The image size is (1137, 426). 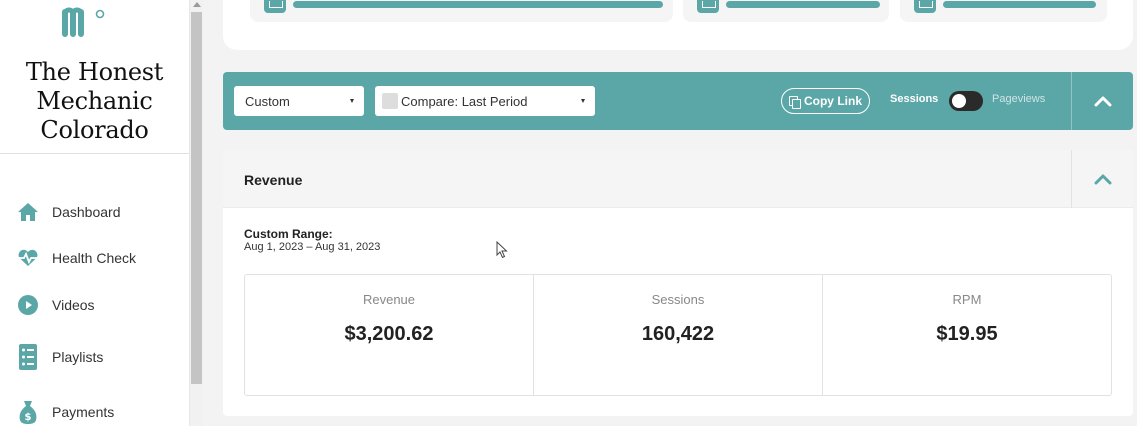 I want to click on revenue-collapse-button, so click(x=1102, y=179).